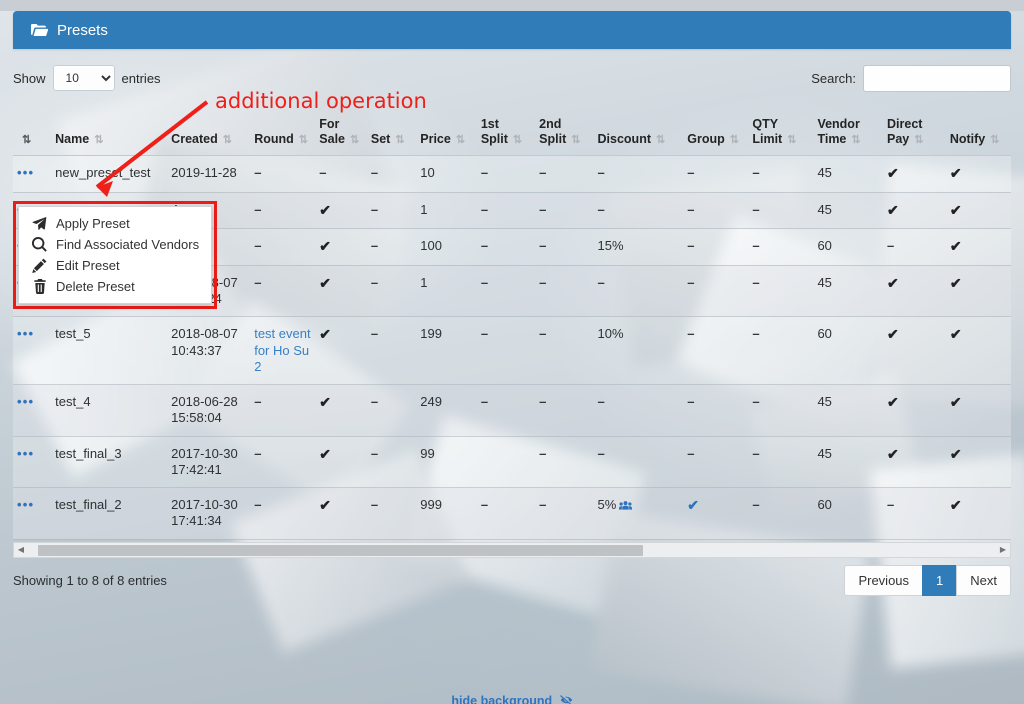  I want to click on column-header-actions: ⇅, so click(32, 128).